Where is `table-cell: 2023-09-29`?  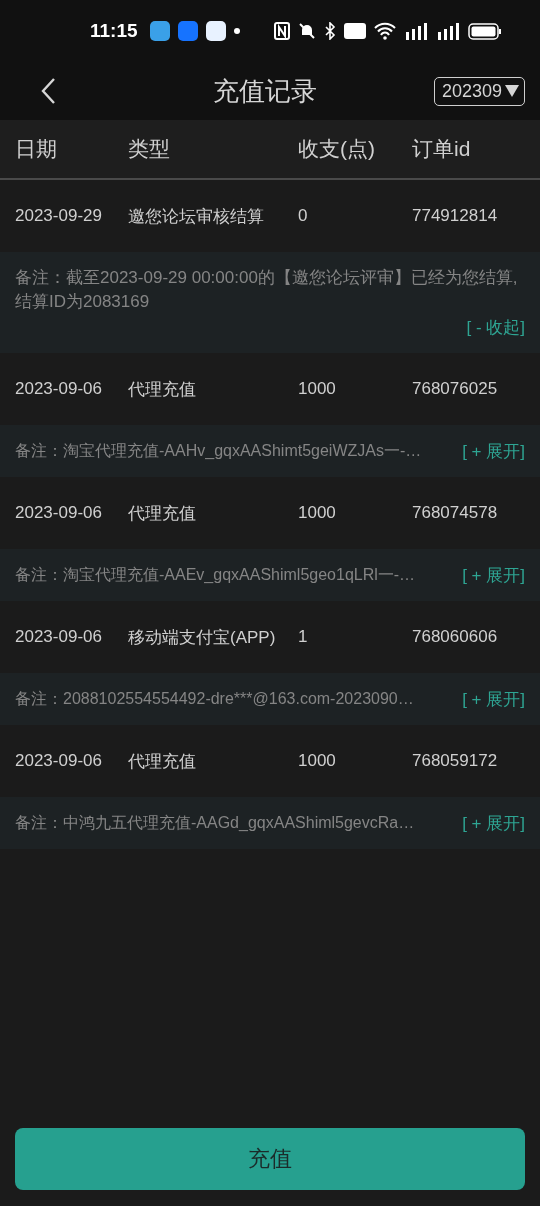 table-cell: 2023-09-29 is located at coordinates (58, 216).